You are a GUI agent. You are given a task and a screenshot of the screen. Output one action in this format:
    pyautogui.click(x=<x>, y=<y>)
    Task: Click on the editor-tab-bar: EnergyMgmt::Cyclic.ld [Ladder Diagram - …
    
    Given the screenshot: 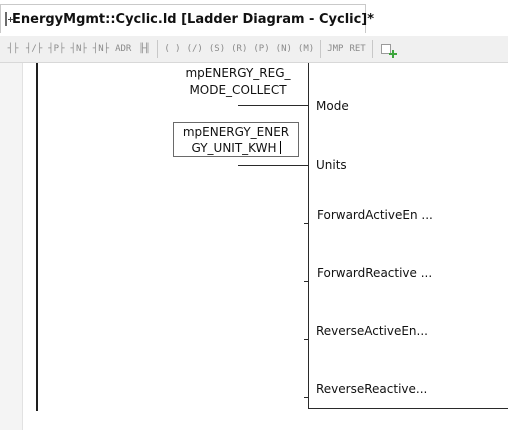 What is the action you would take?
    pyautogui.click(x=254, y=18)
    